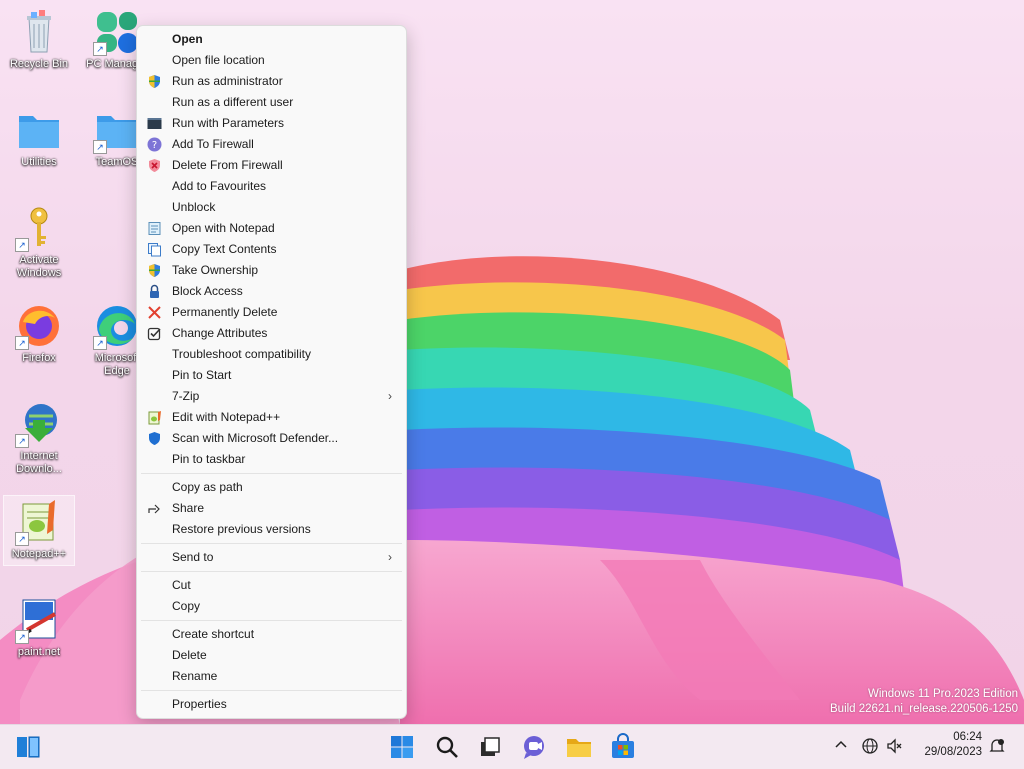  I want to click on menu-item-properties: Properties, so click(271, 704).